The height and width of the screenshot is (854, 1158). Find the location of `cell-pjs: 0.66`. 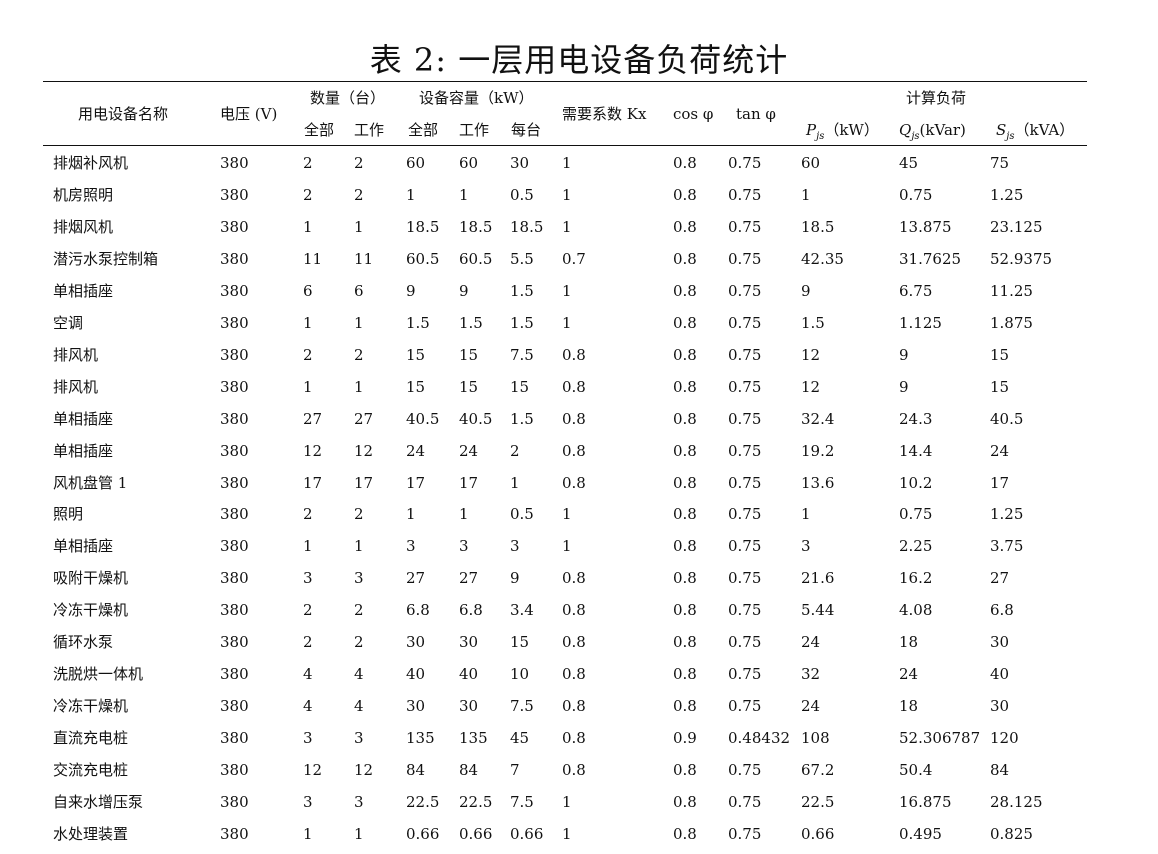

cell-pjs: 0.66 is located at coordinates (818, 833).